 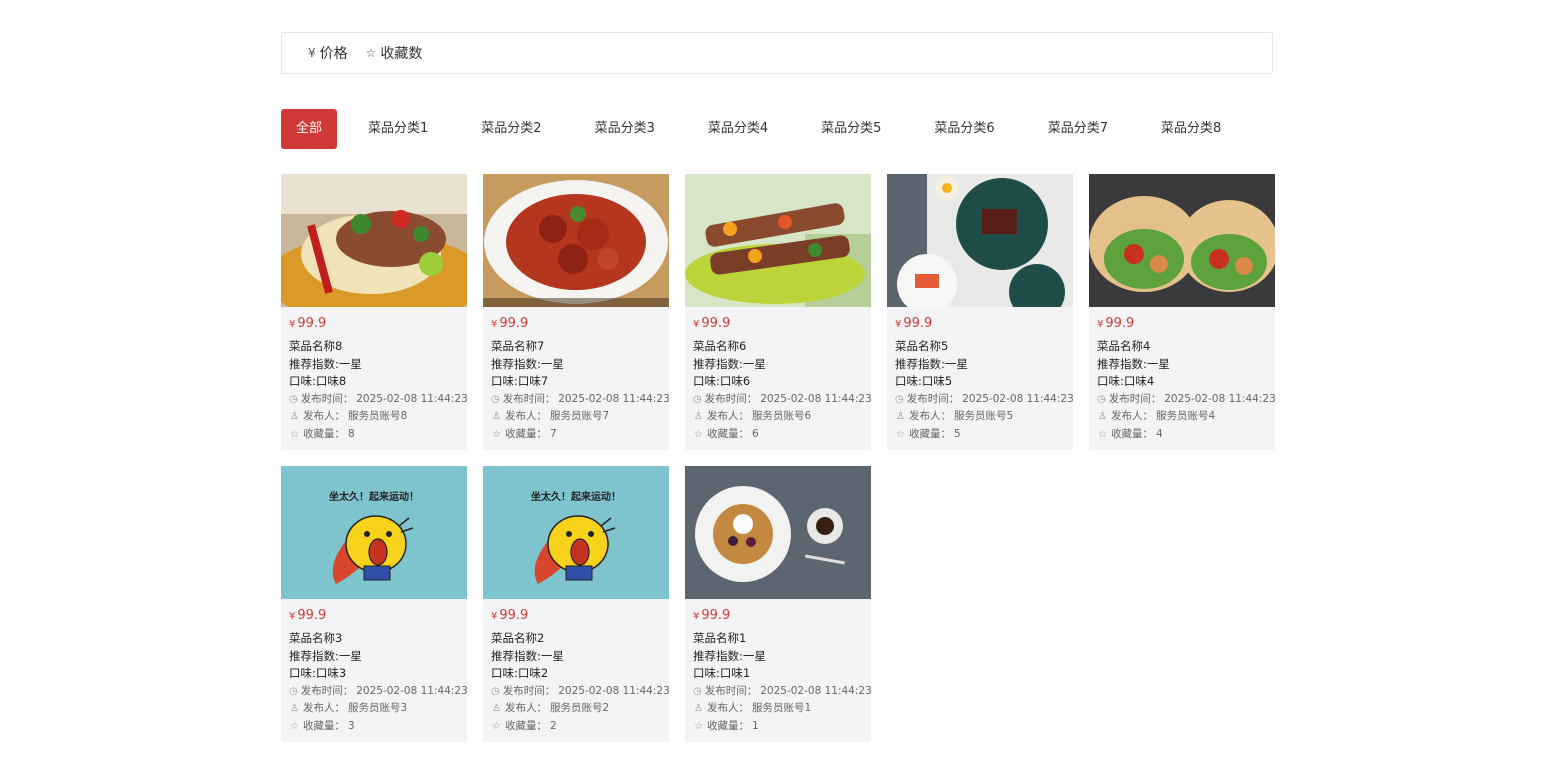 I want to click on dish-taste: 口味:口味1, so click(x=722, y=673).